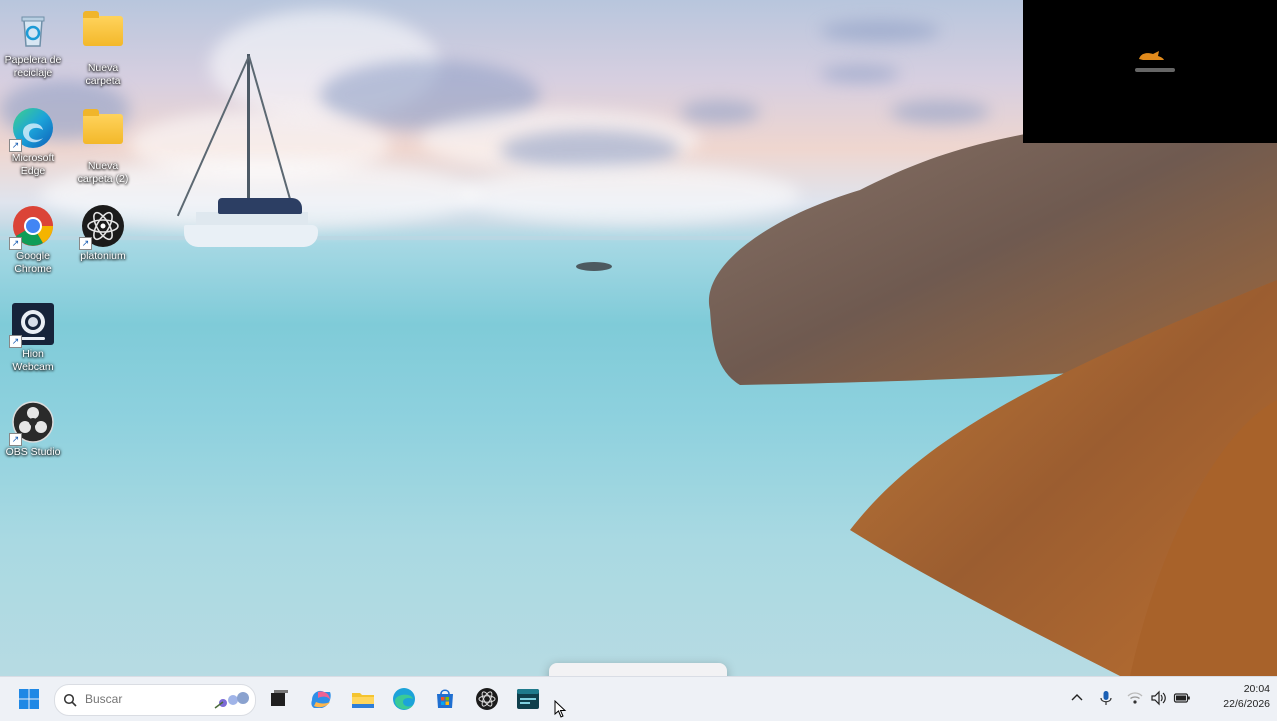 The image size is (1277, 721). I want to click on desktop-icon-label: Nueva carpeta, so click(103, 74).